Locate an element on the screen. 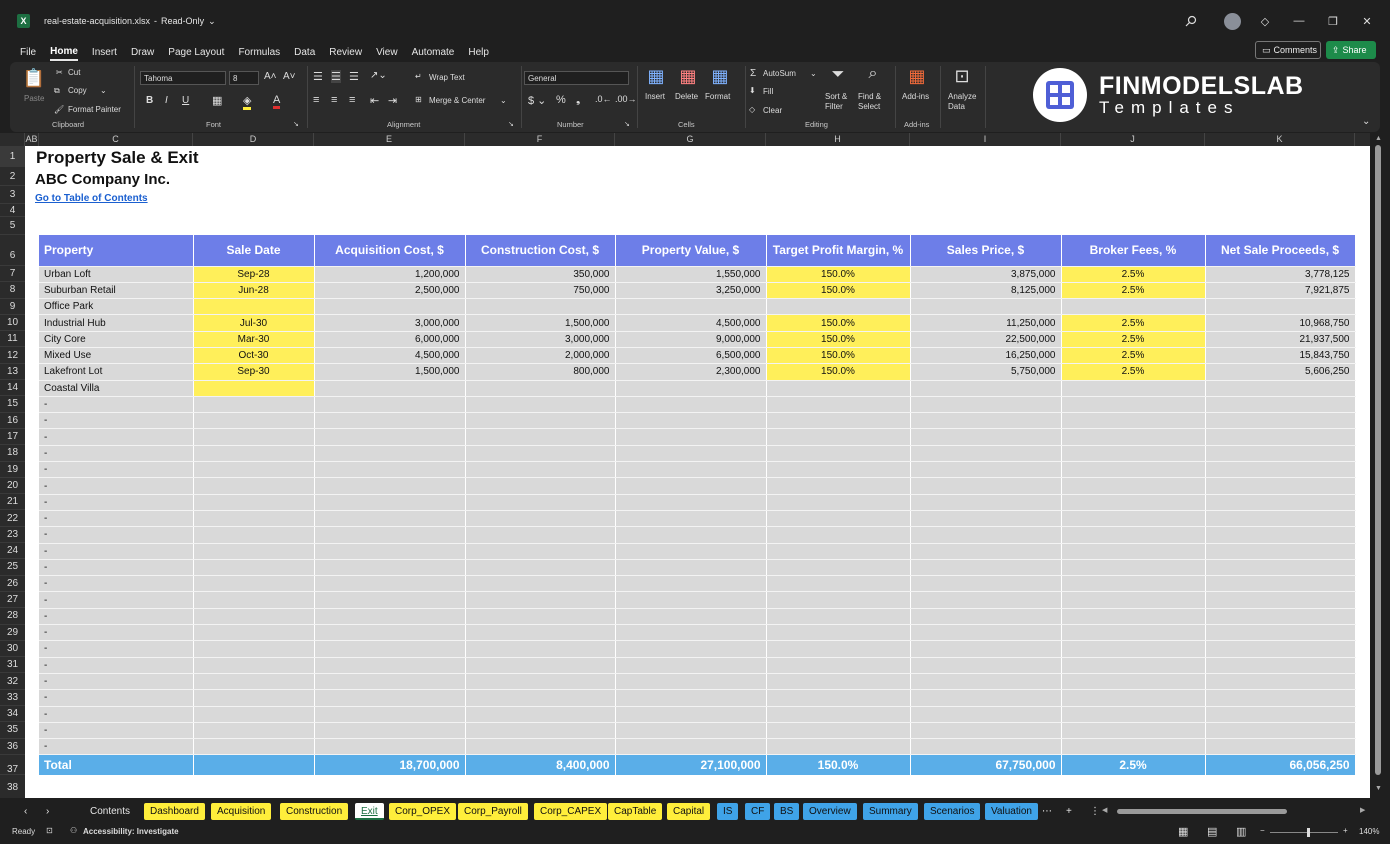 The width and height of the screenshot is (1390, 844). row-header: 9 is located at coordinates (12, 307).